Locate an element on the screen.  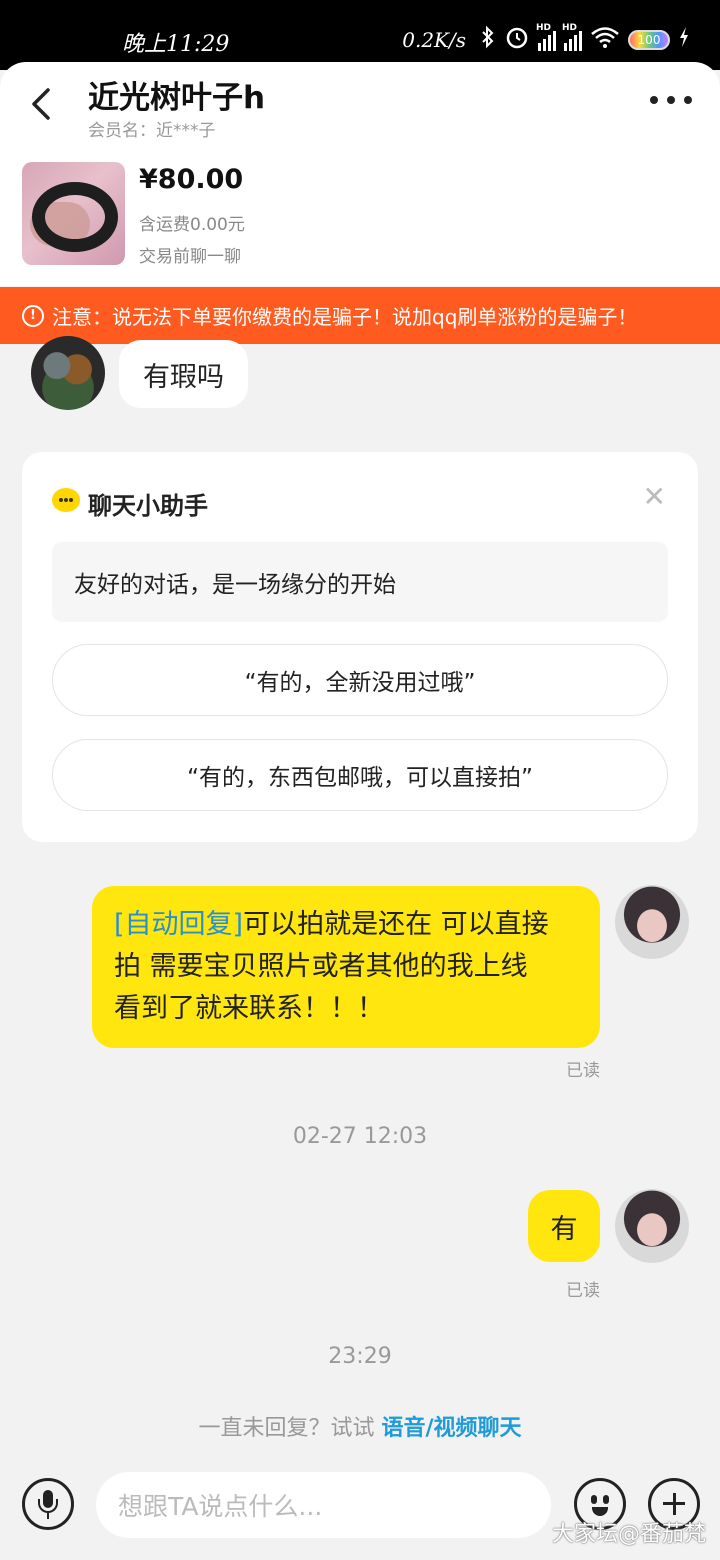
close-icon: ✕ is located at coordinates (654, 496).